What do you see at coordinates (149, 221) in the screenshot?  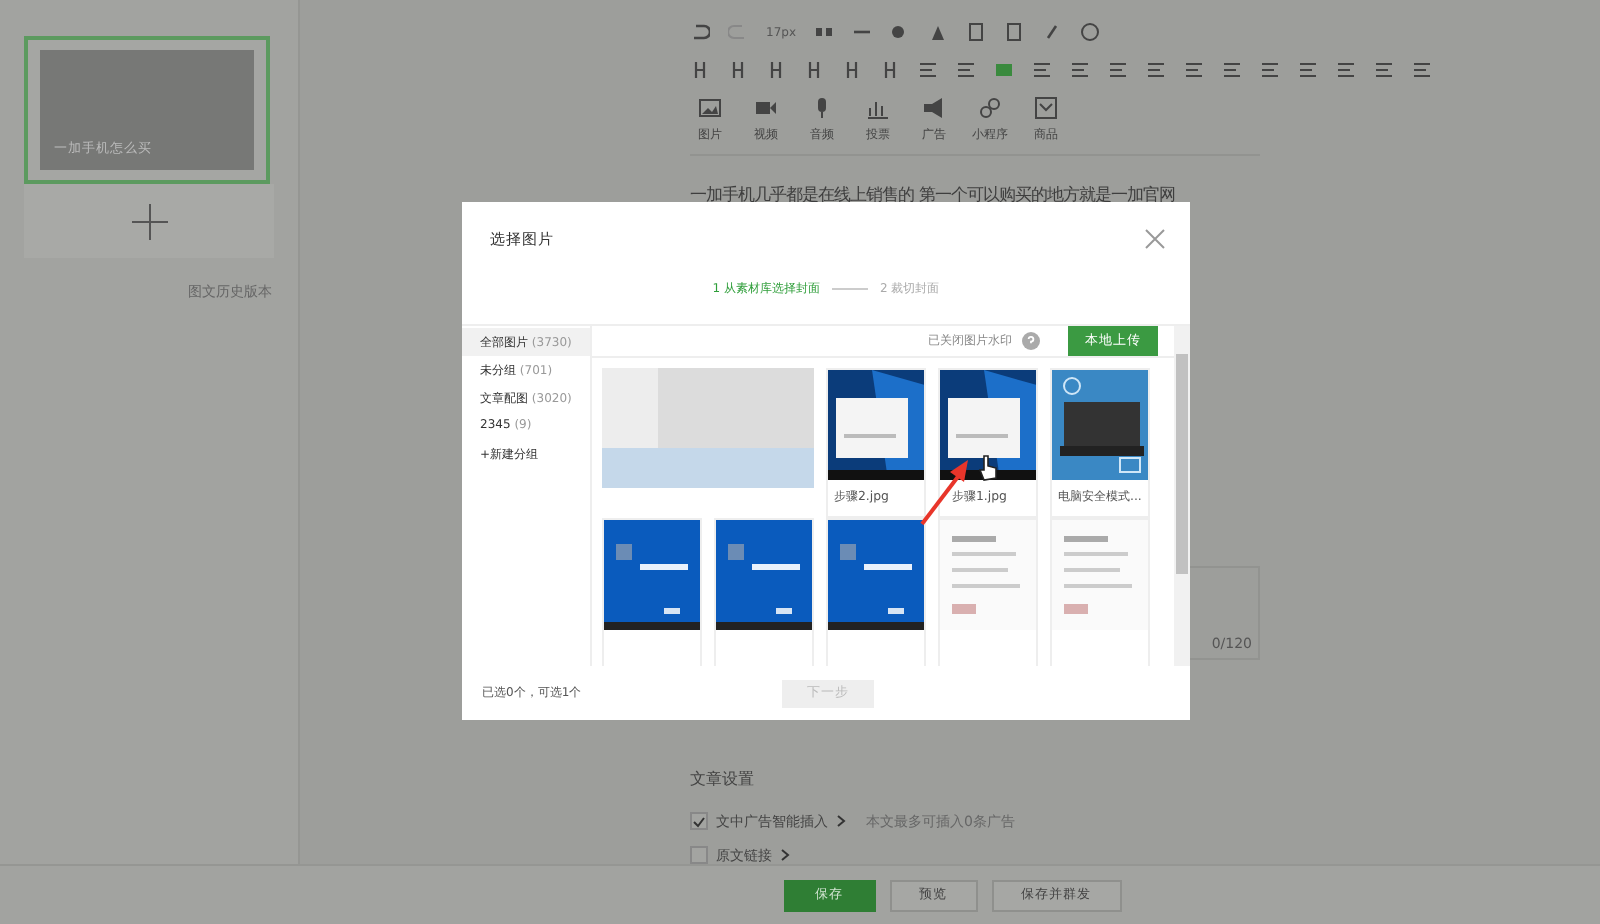 I see `plus-icon` at bounding box center [149, 221].